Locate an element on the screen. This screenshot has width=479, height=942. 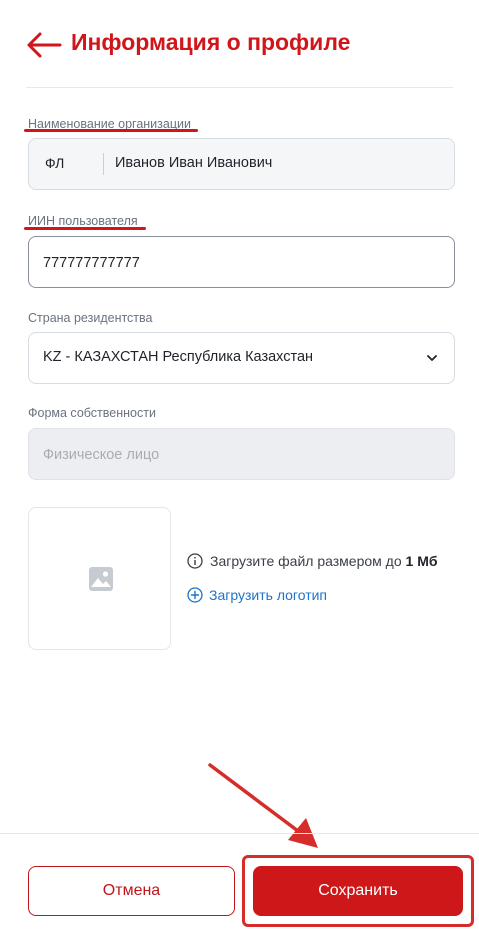
plus-circle-icon is located at coordinates (195, 595).